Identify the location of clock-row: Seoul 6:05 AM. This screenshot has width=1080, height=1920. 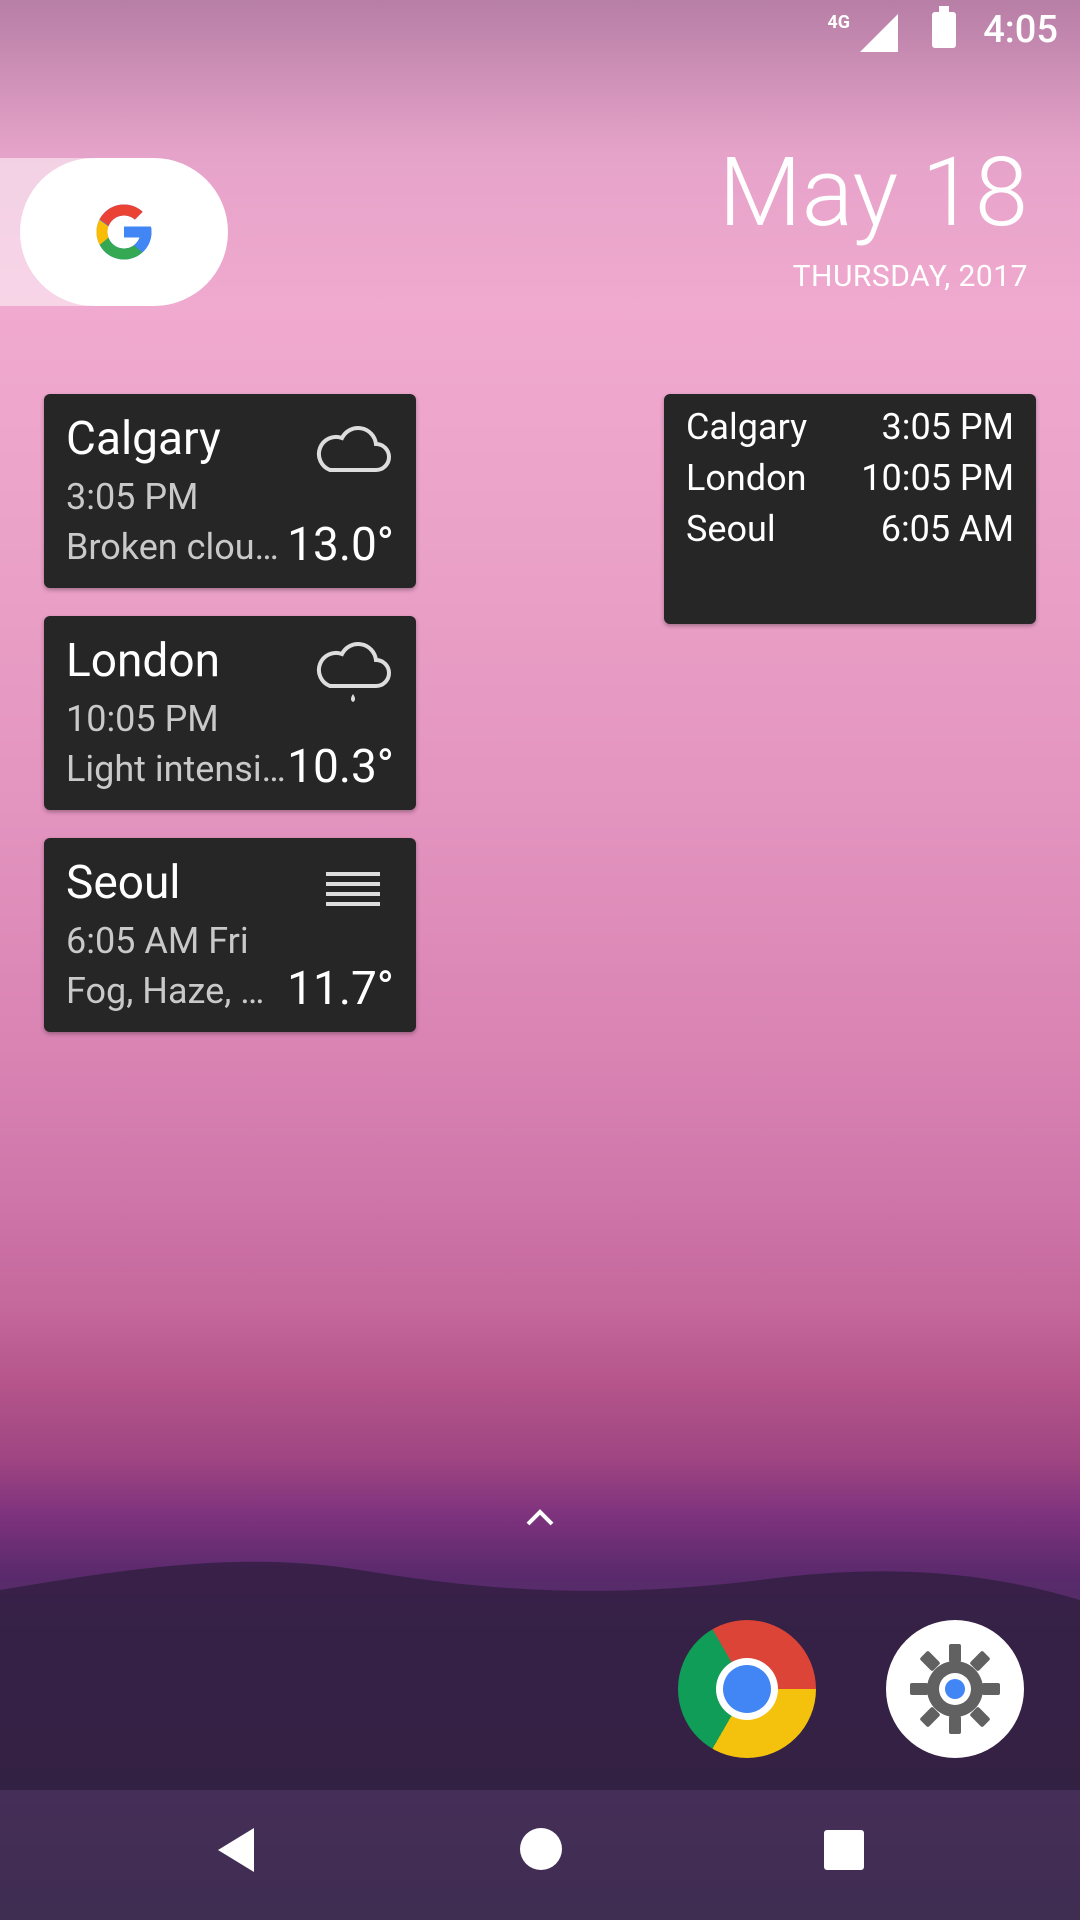
(850, 533).